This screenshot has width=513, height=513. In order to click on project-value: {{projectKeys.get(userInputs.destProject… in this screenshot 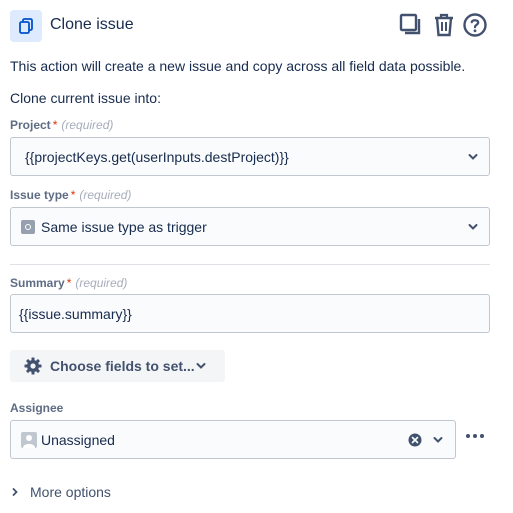, I will do `click(157, 157)`.